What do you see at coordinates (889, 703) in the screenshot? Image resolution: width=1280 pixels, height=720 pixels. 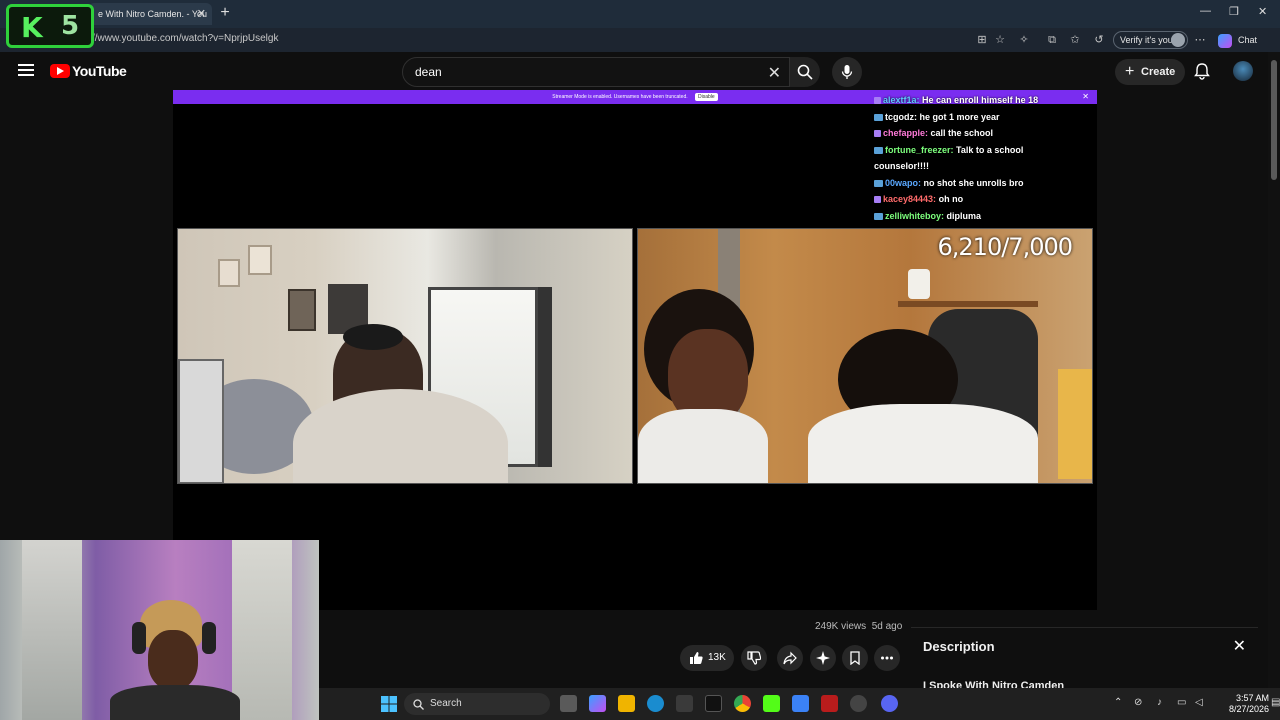 I see `discord-icon` at bounding box center [889, 703].